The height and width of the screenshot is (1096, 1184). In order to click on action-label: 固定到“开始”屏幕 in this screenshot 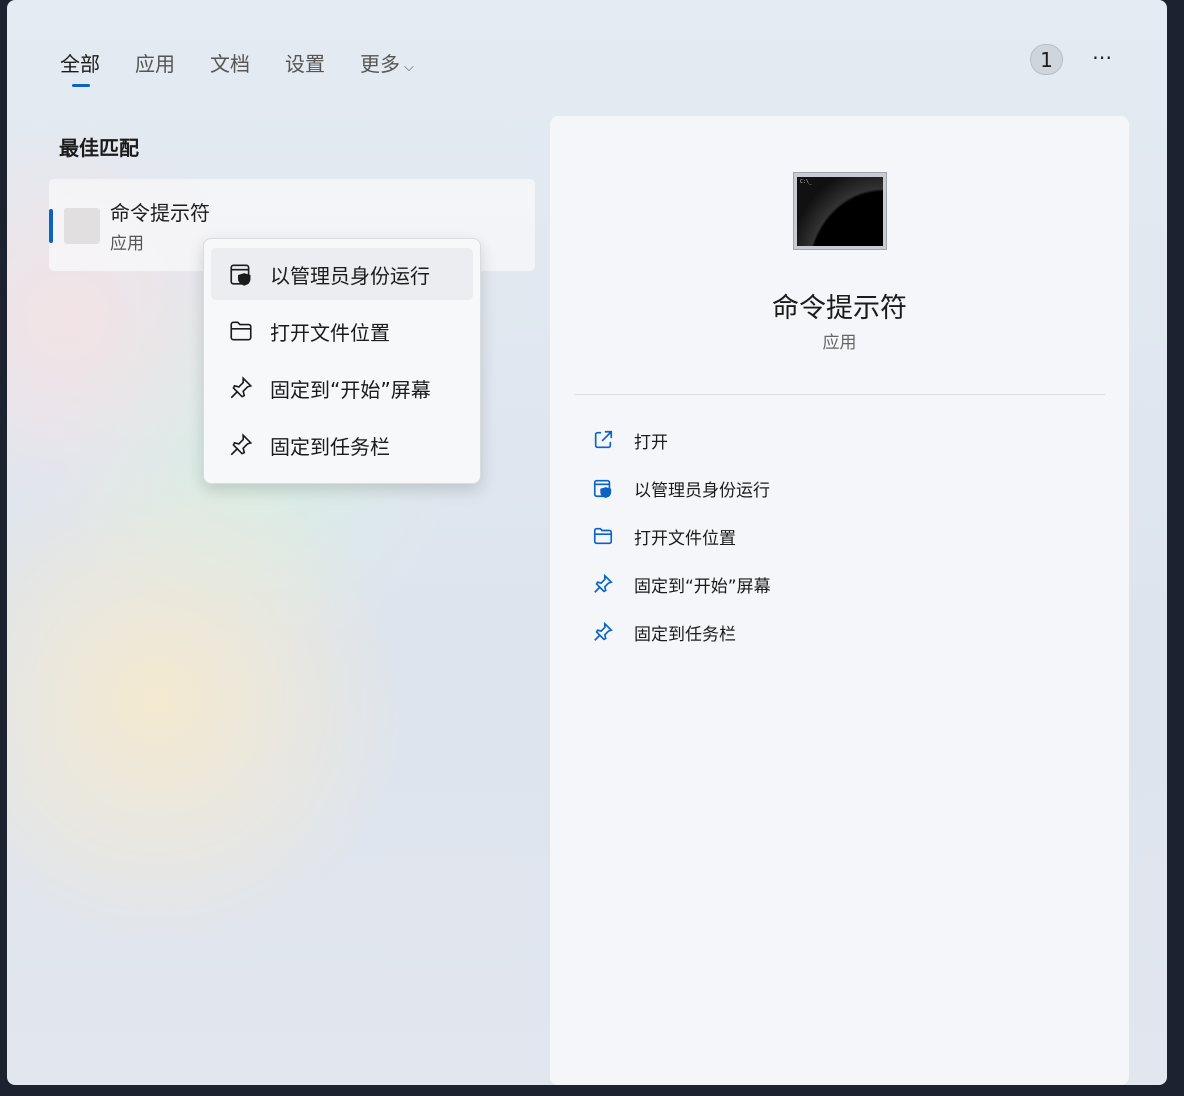, I will do `click(702, 586)`.